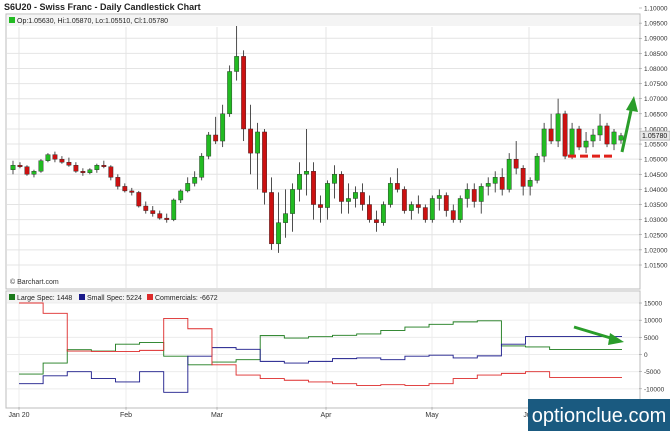 The image size is (670, 431). What do you see at coordinates (656, 24) in the screenshot?
I see `price-tick-label: 1.09500` at bounding box center [656, 24].